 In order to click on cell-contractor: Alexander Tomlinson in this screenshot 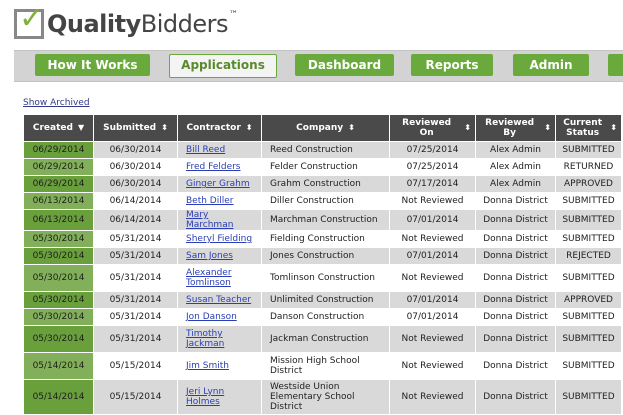, I will do `click(219, 278)`.